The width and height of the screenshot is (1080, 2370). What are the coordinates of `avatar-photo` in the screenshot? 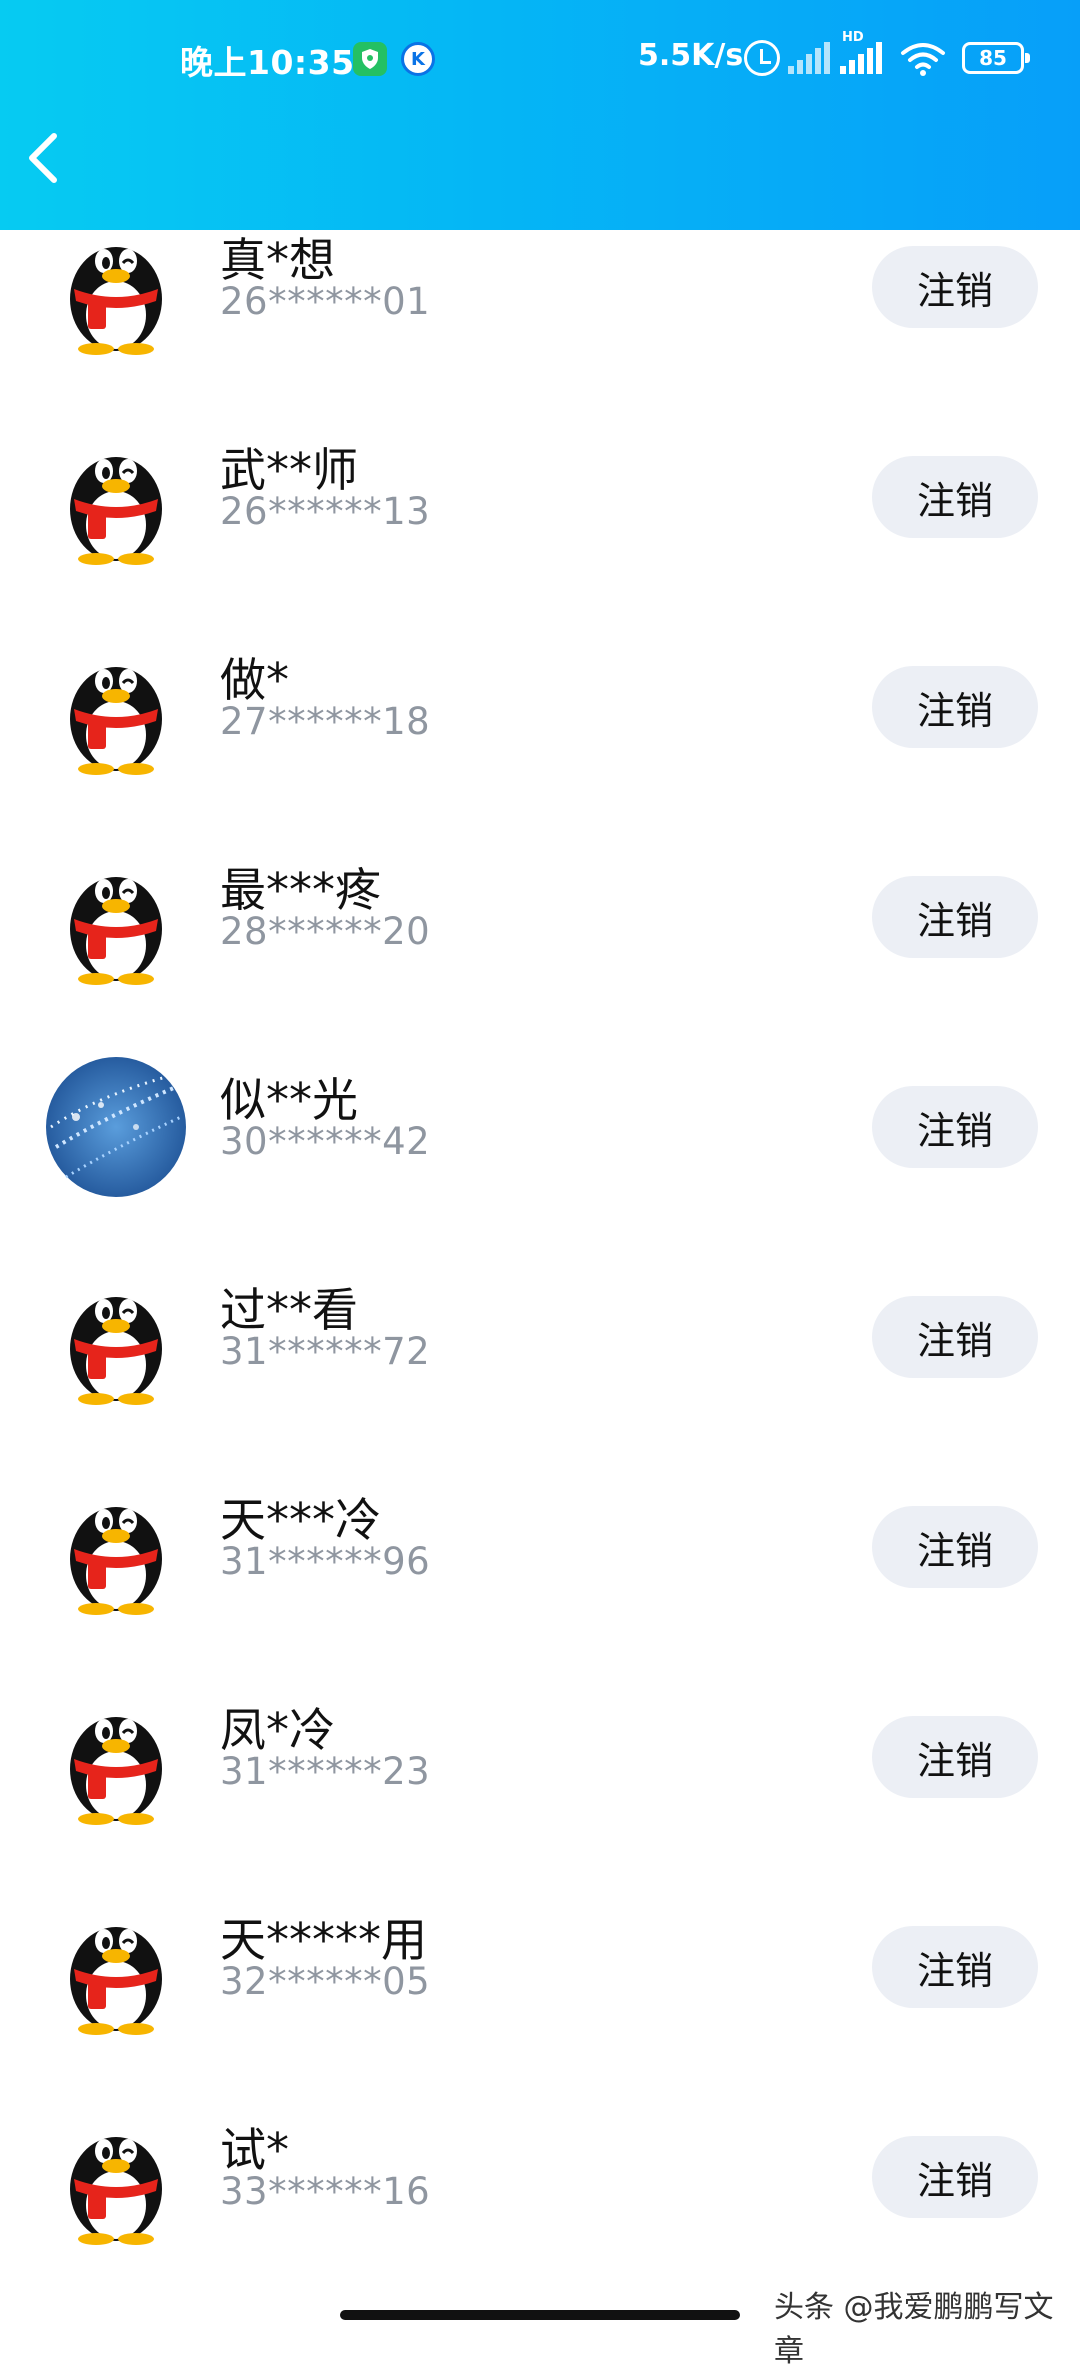 It's located at (116, 1127).